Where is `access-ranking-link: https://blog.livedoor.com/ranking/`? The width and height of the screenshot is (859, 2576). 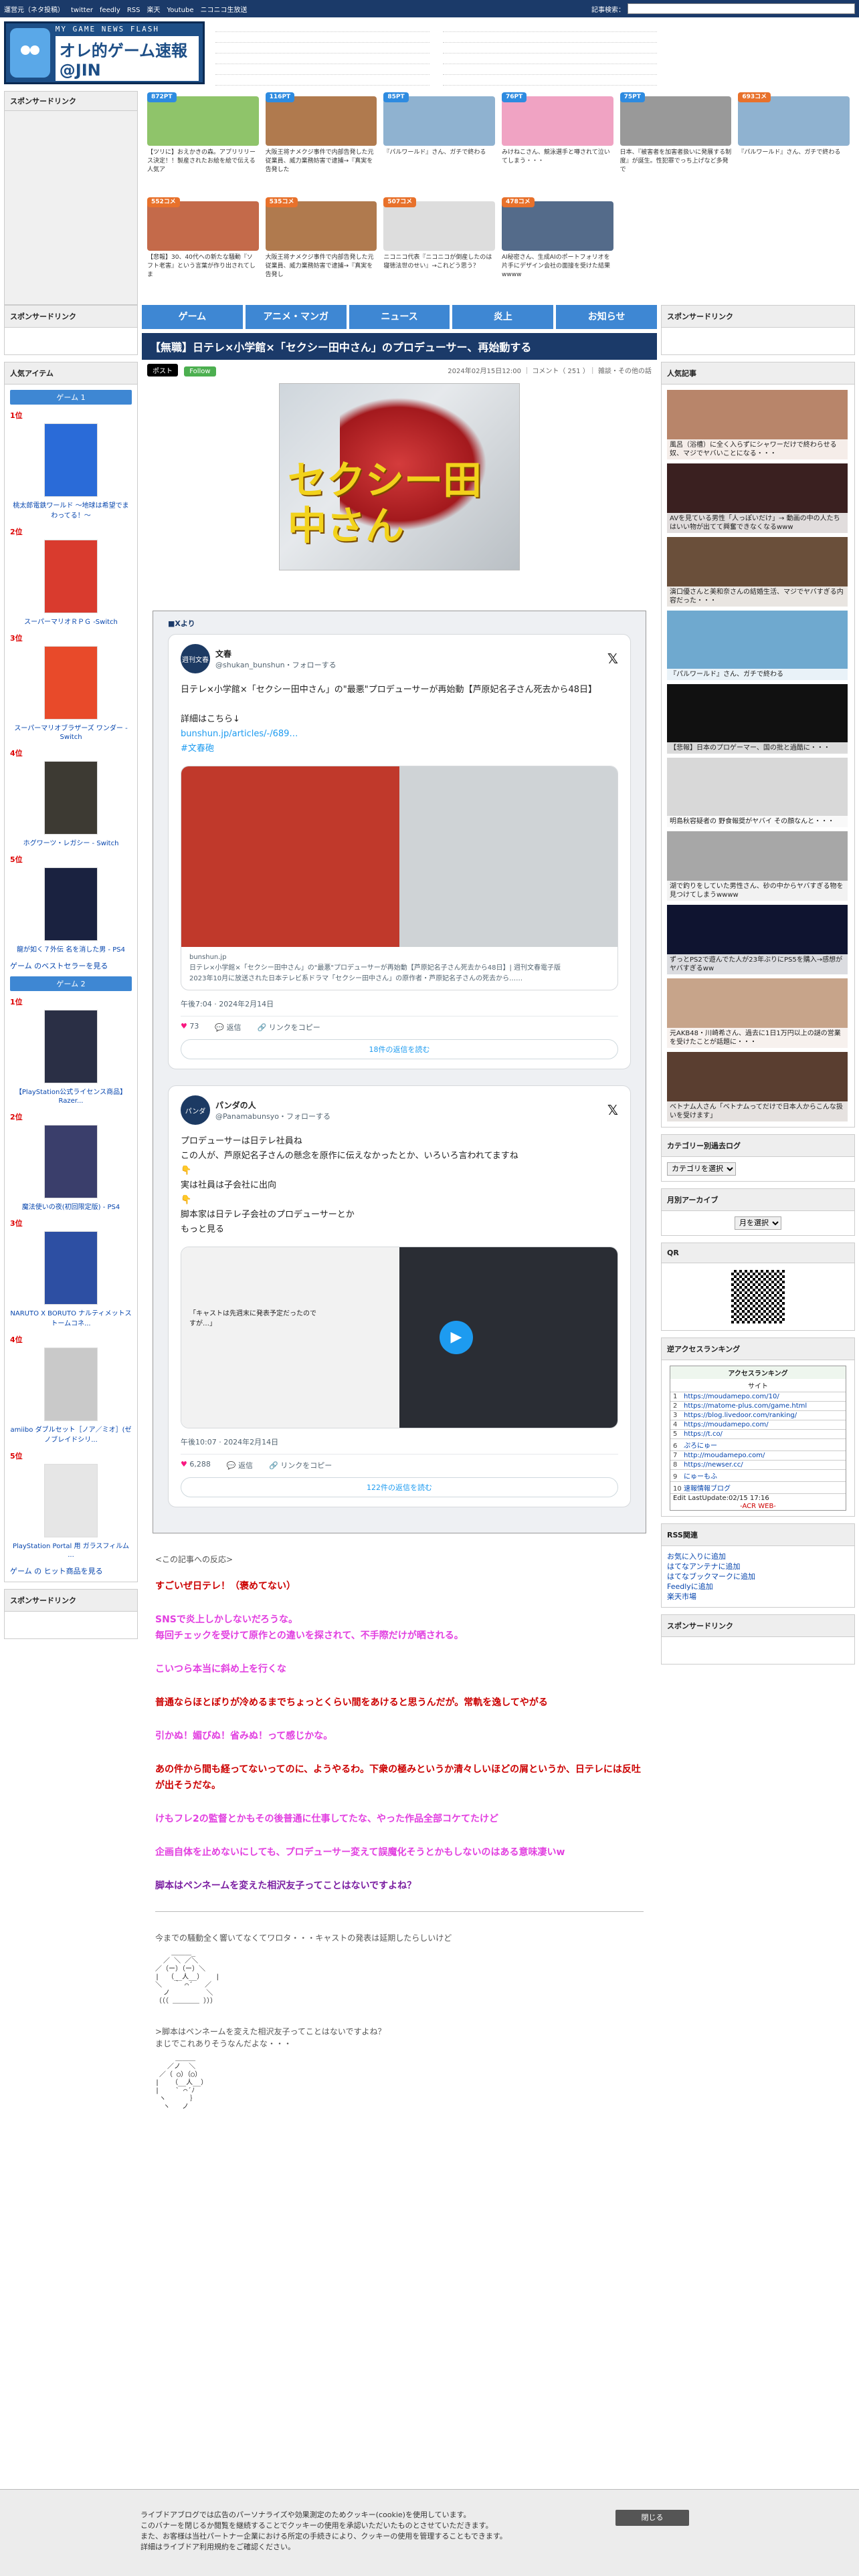
access-ranking-link: https://blog.livedoor.com/ranking/ is located at coordinates (740, 1415).